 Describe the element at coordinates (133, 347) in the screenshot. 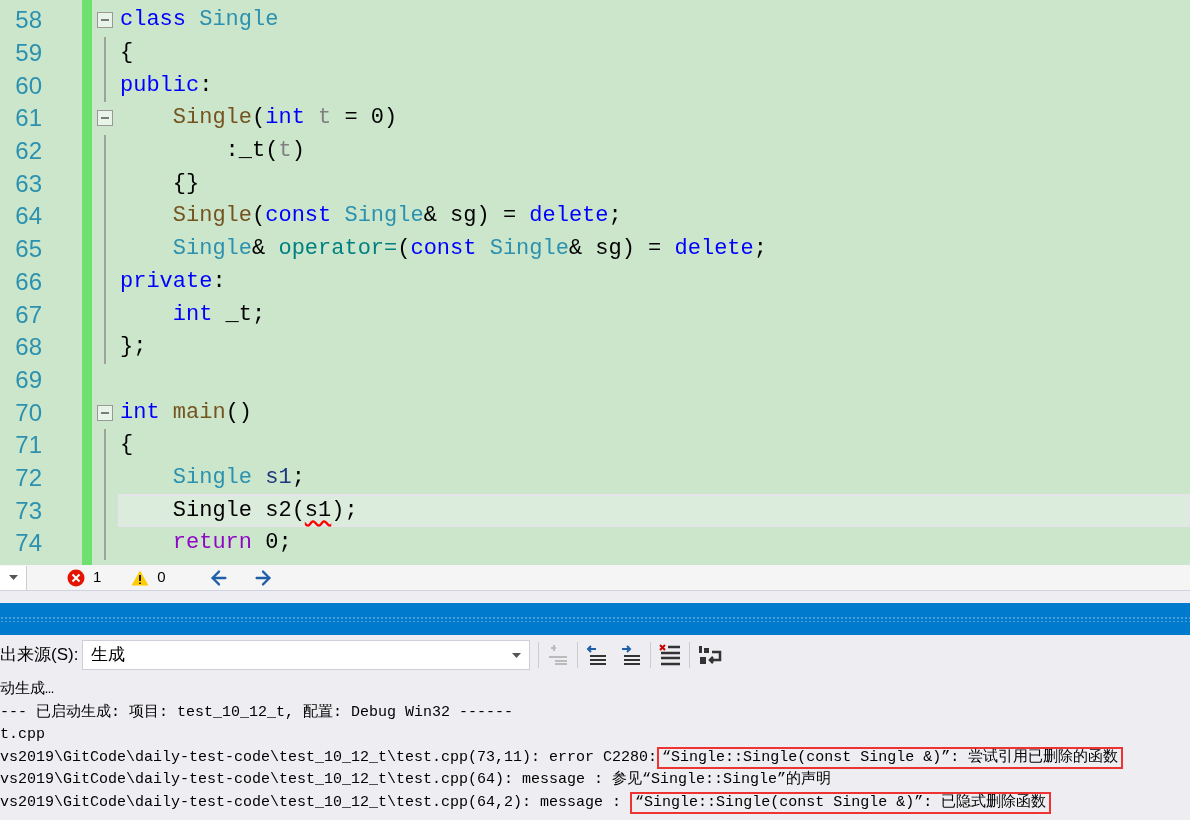

I see `code-line: };` at that location.